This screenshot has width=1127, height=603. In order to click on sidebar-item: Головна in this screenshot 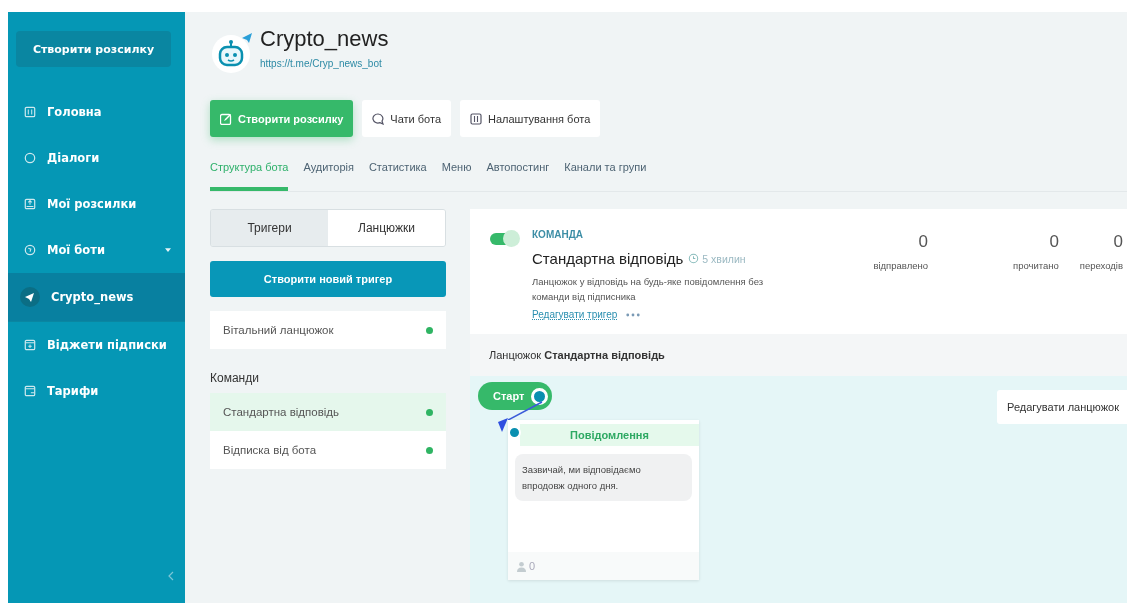, I will do `click(96, 112)`.